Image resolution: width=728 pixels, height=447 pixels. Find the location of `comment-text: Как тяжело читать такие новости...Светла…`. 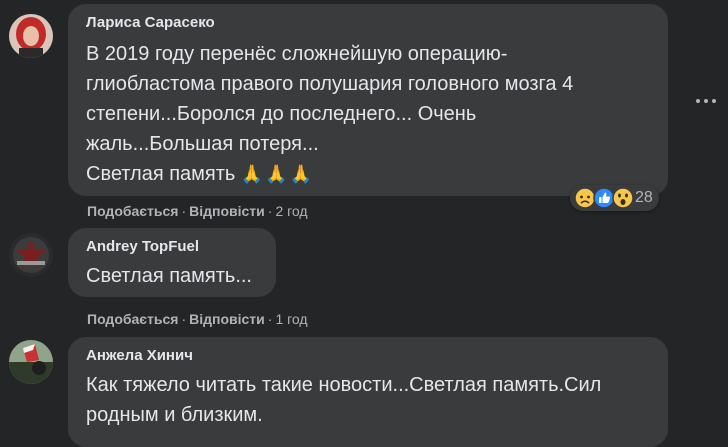

comment-text: Как тяжело читать такие новости...Светла… is located at coordinates (369, 400).